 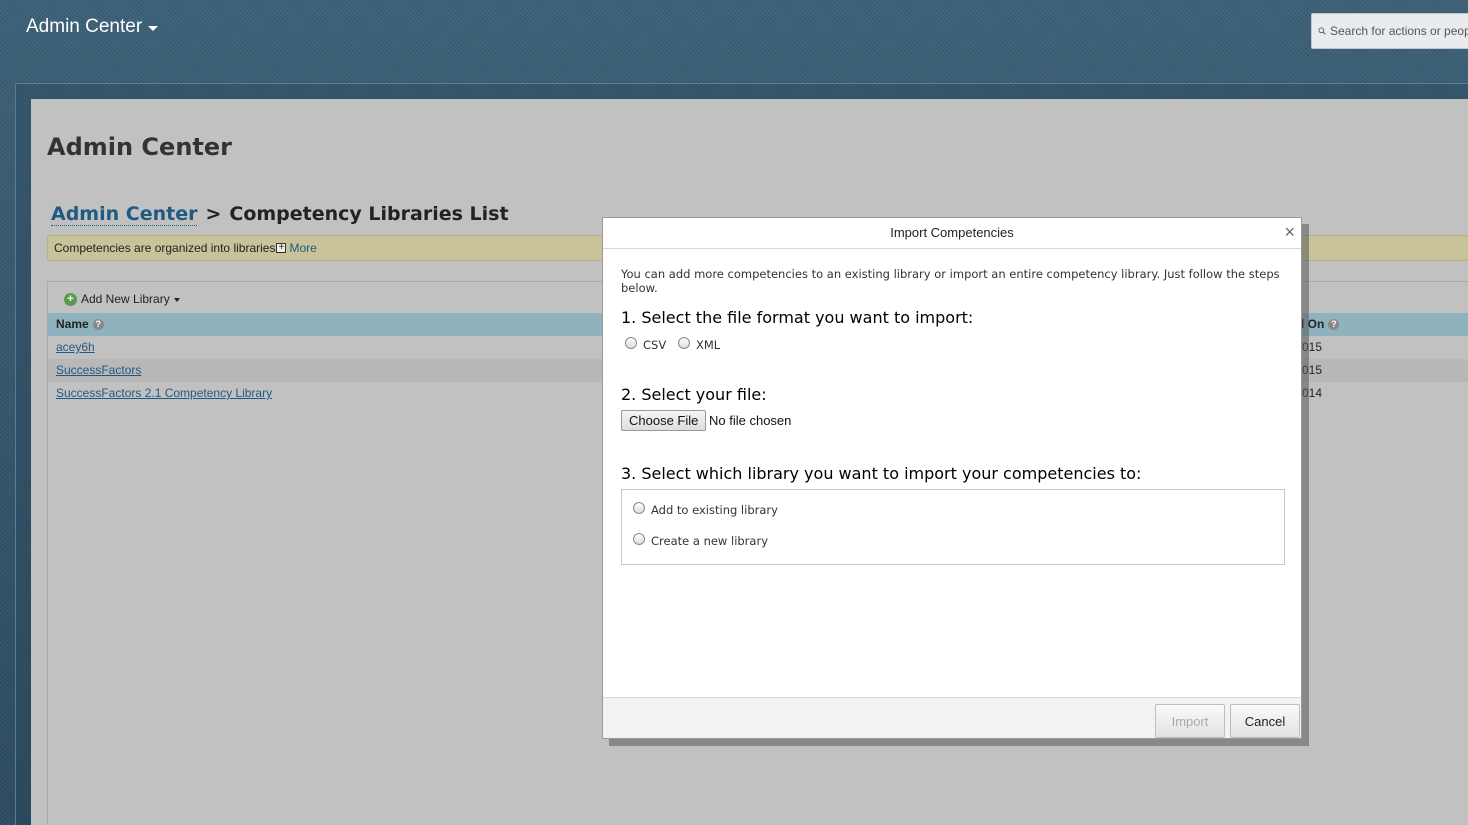 I want to click on file-status: No file chosen, so click(x=750, y=420).